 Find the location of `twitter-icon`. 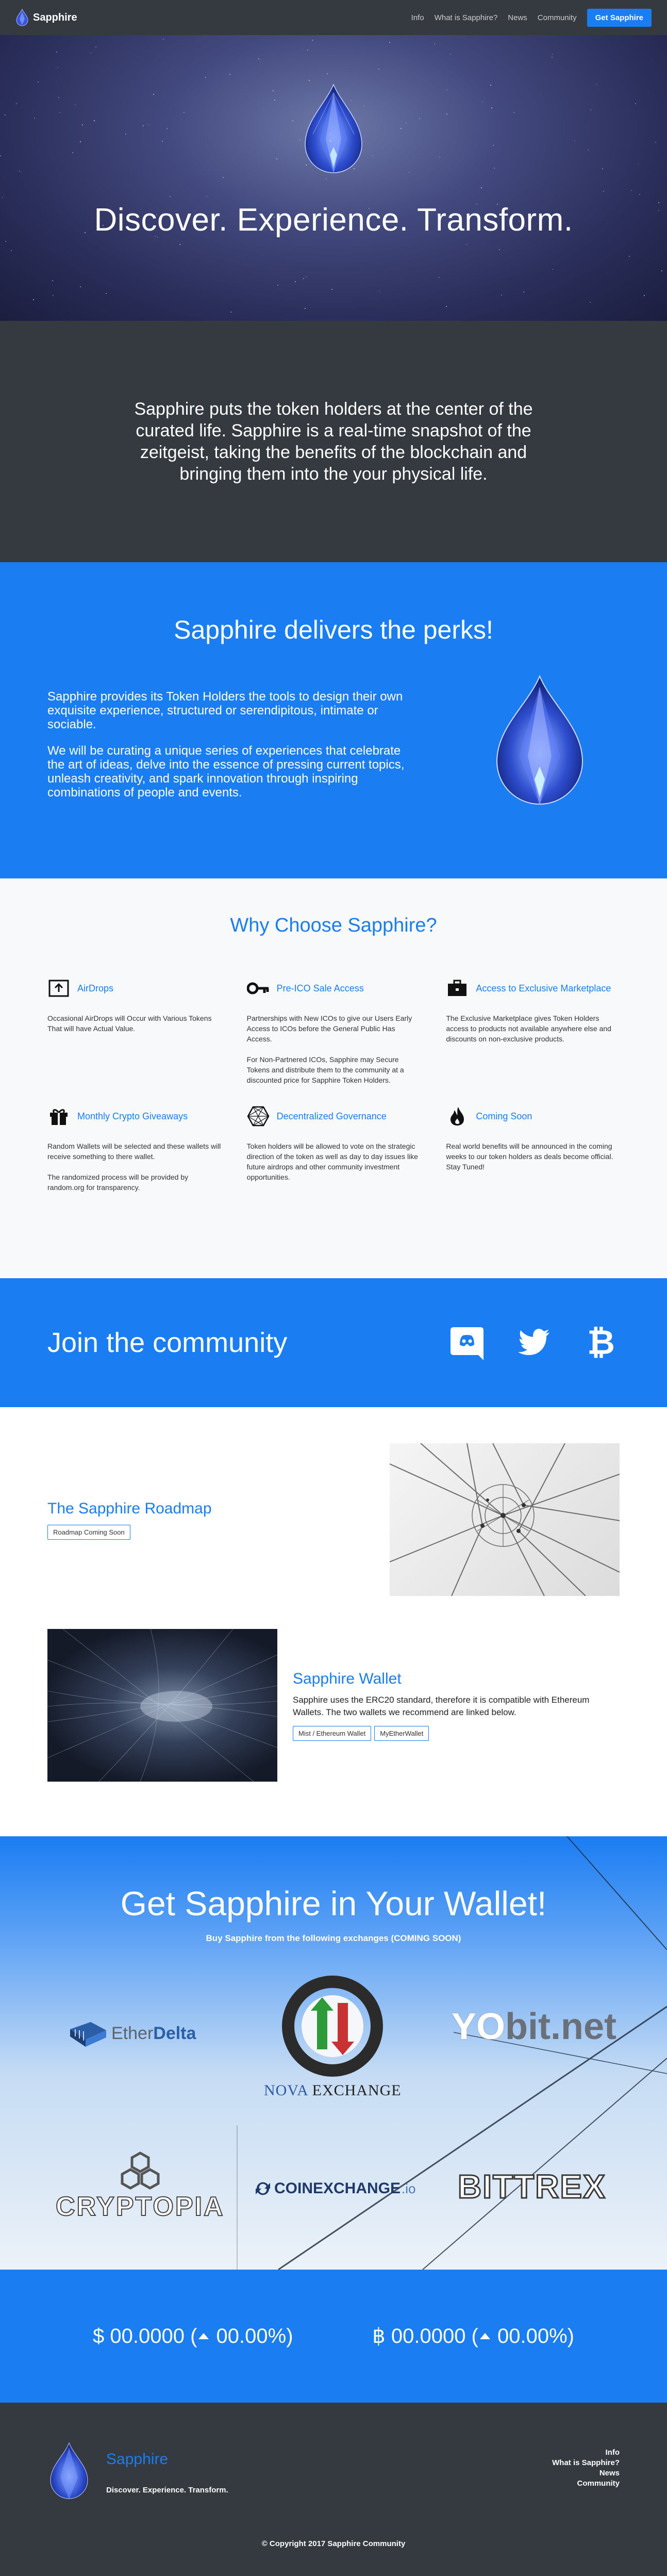

twitter-icon is located at coordinates (534, 1343).